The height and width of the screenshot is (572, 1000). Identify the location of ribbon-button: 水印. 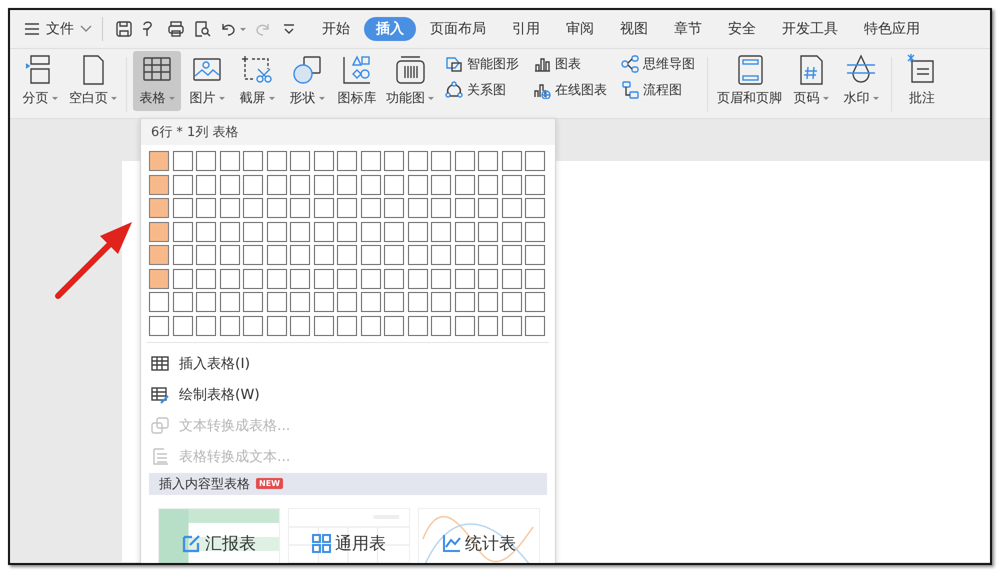
(861, 81).